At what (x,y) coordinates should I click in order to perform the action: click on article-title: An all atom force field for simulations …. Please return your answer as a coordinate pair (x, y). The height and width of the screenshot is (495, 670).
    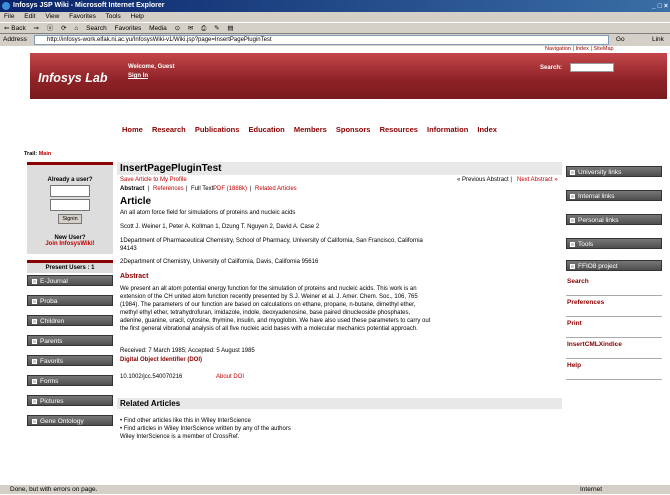
    Looking at the image, I should click on (208, 213).